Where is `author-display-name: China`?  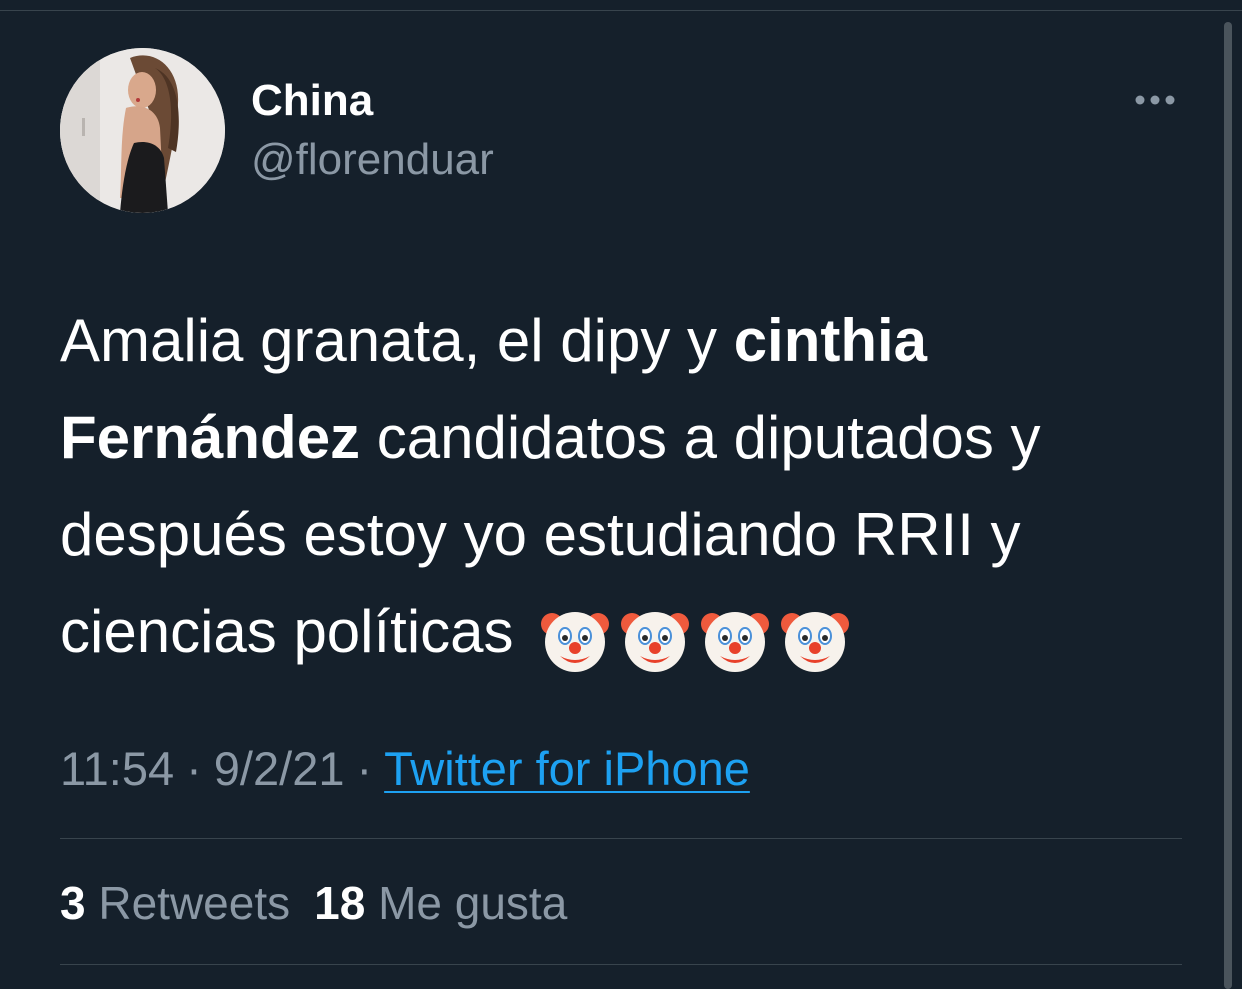
author-display-name: China is located at coordinates (312, 101).